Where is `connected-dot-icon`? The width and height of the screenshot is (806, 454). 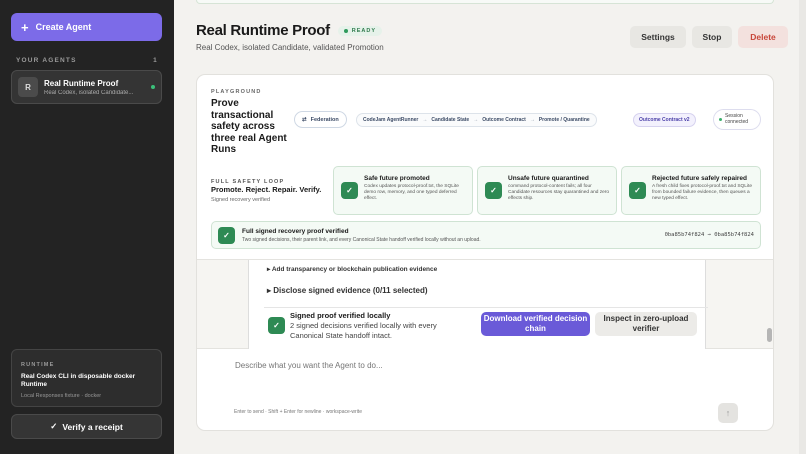 connected-dot-icon is located at coordinates (720, 119).